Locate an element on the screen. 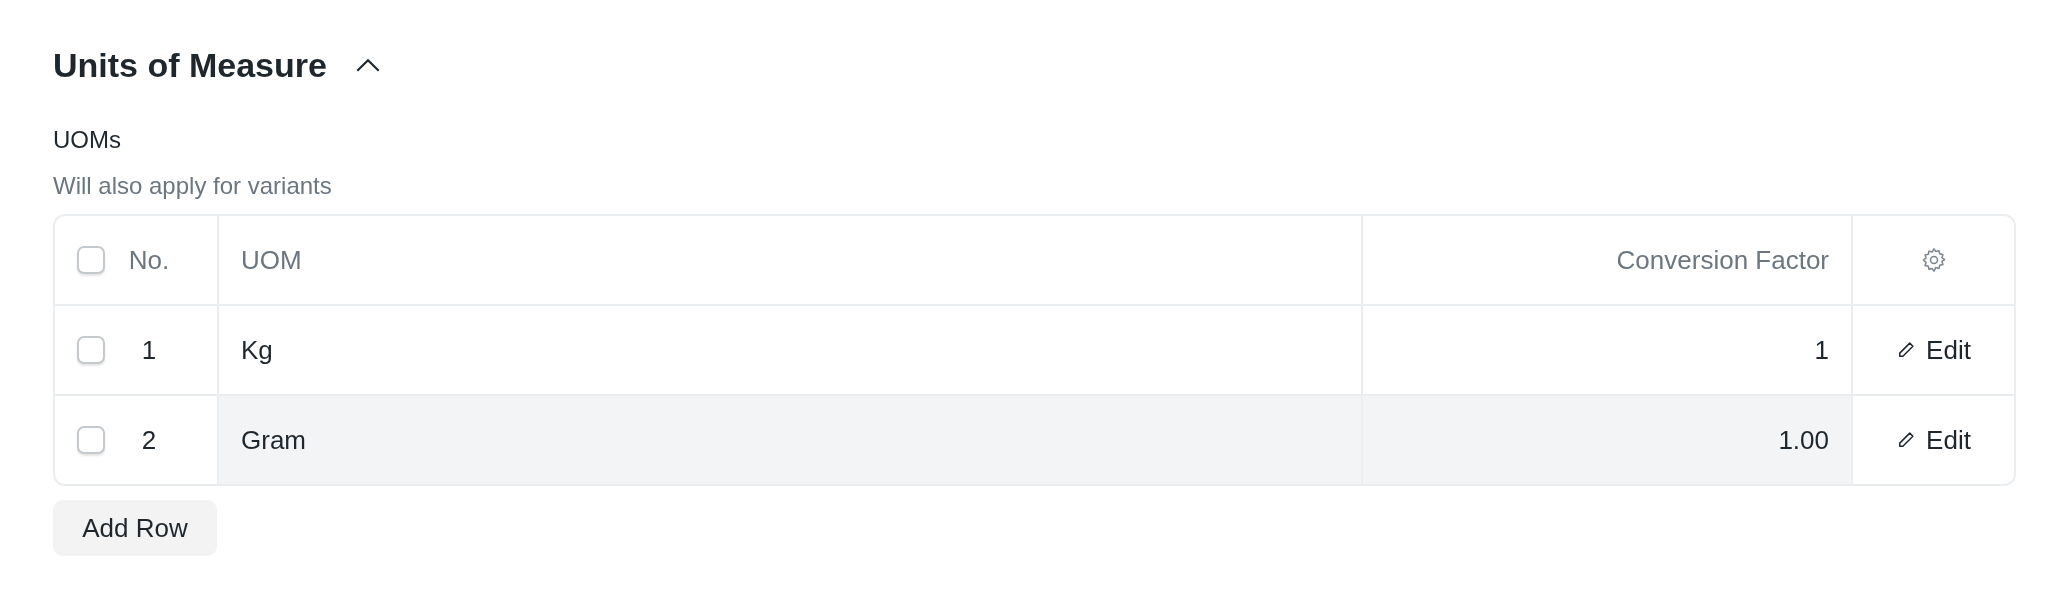 The image size is (2066, 612). collapse-icon is located at coordinates (367, 65).